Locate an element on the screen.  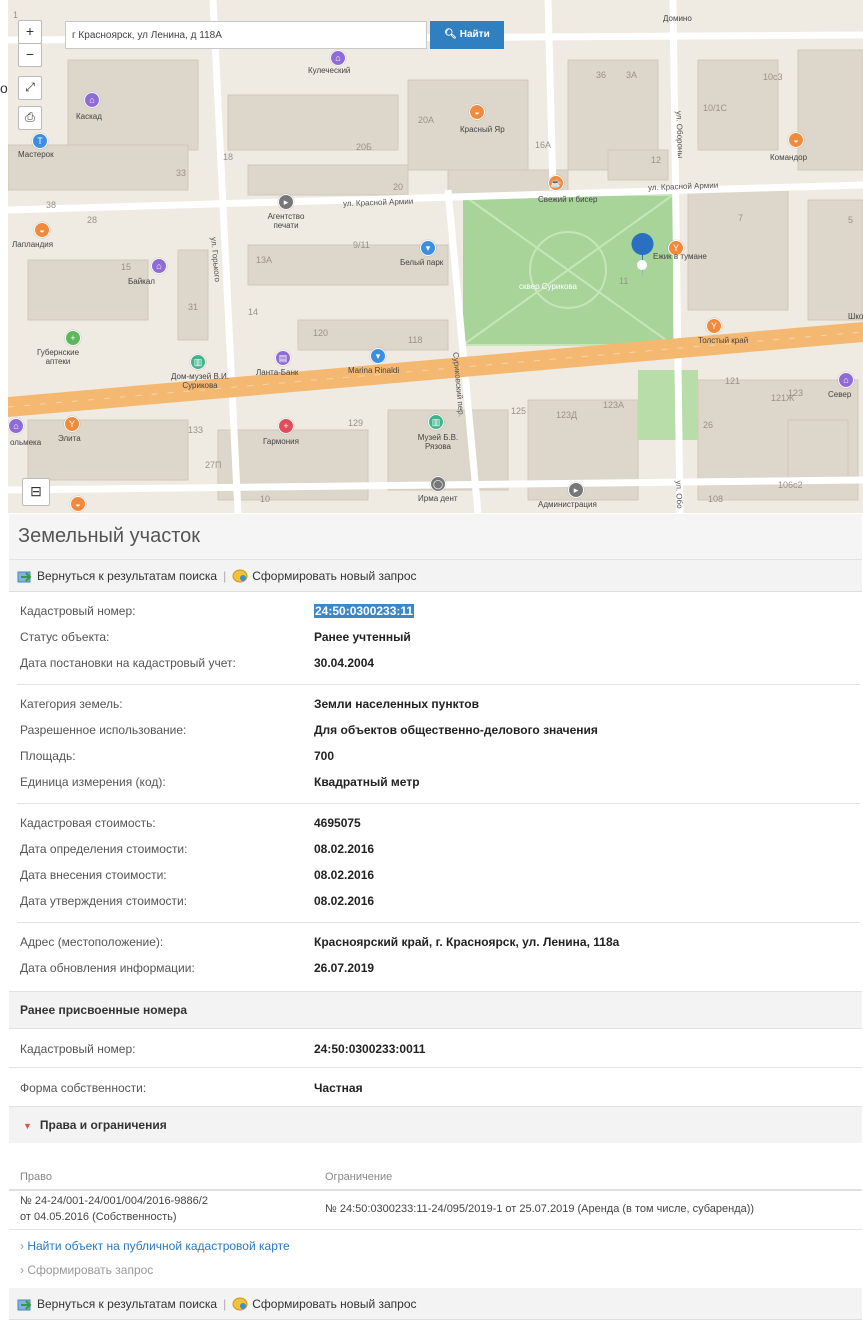
info-row: Кадастровый номер: 24:50:0300233:11 is located at coordinates (435, 611).